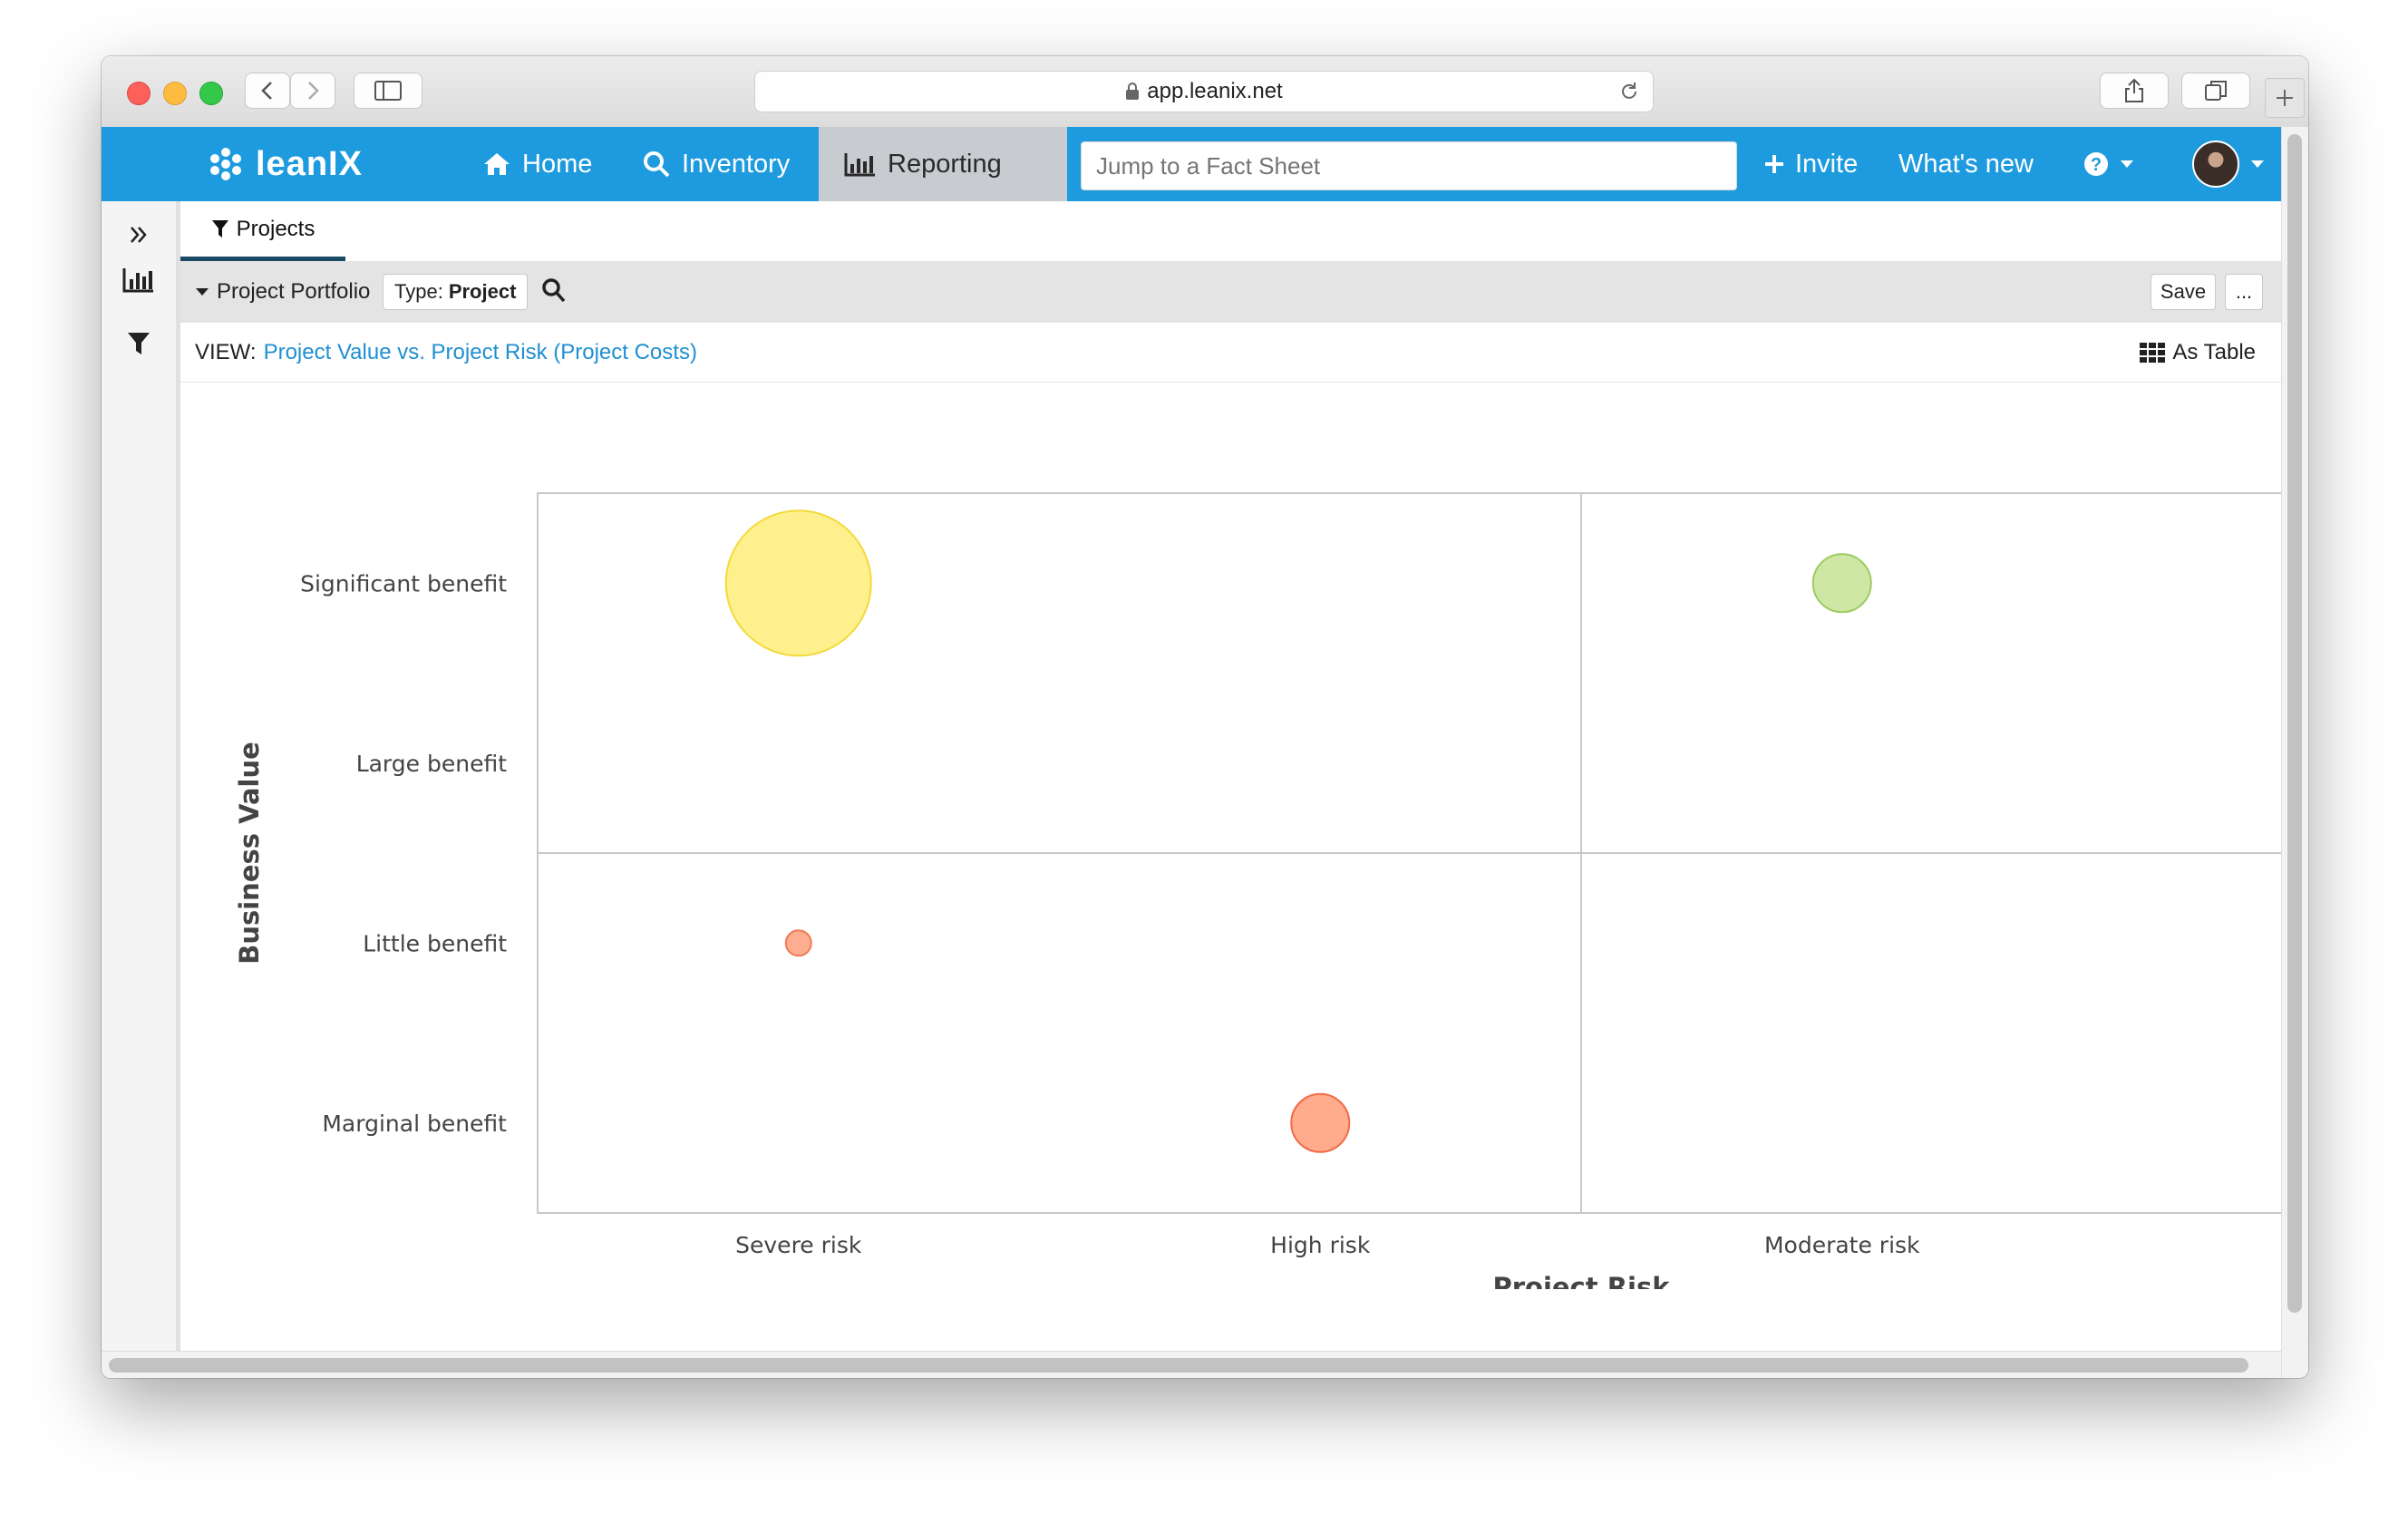  I want to click on save-label: Save, so click(2183, 291).